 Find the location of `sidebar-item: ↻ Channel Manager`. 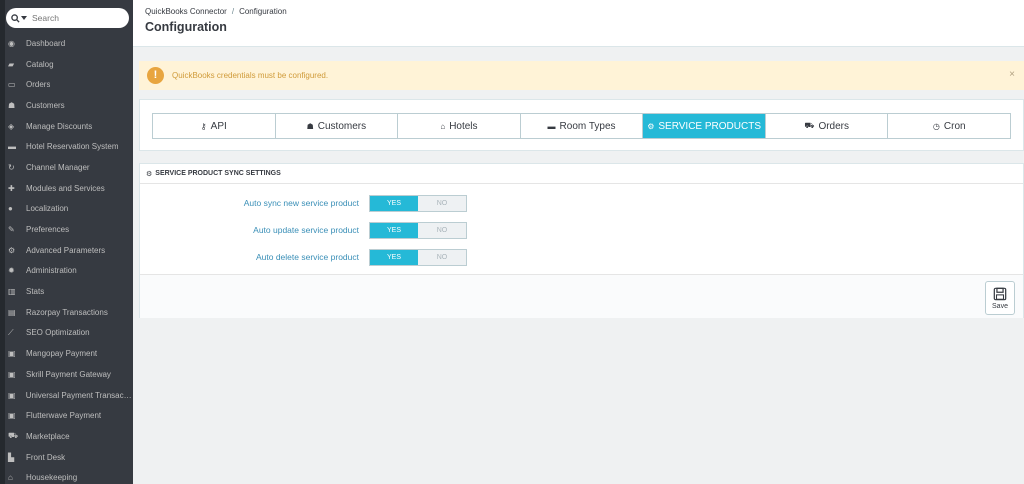

sidebar-item: ↻ Channel Manager is located at coordinates (66, 167).